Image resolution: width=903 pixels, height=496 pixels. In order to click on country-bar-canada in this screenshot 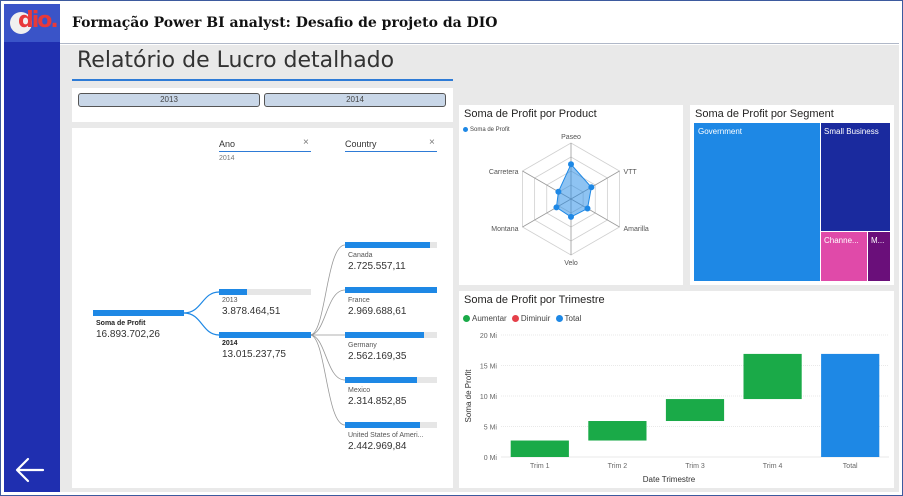, I will do `click(391, 245)`.